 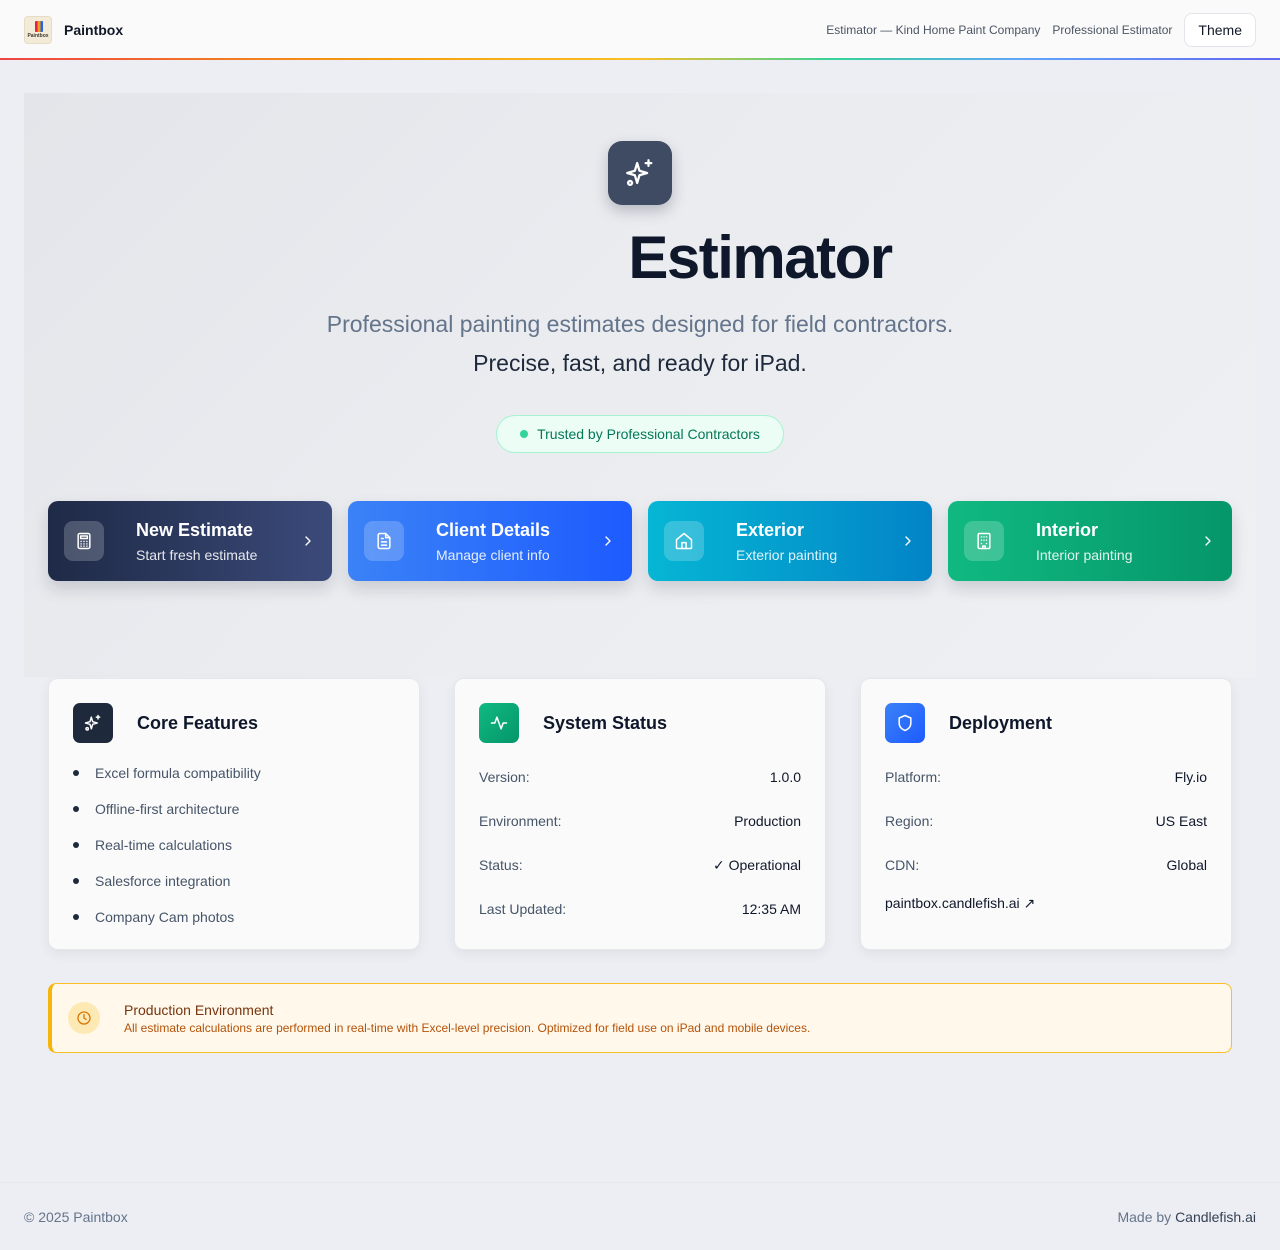 I want to click on action-subtitle: Start fresh estimate, so click(x=197, y=554).